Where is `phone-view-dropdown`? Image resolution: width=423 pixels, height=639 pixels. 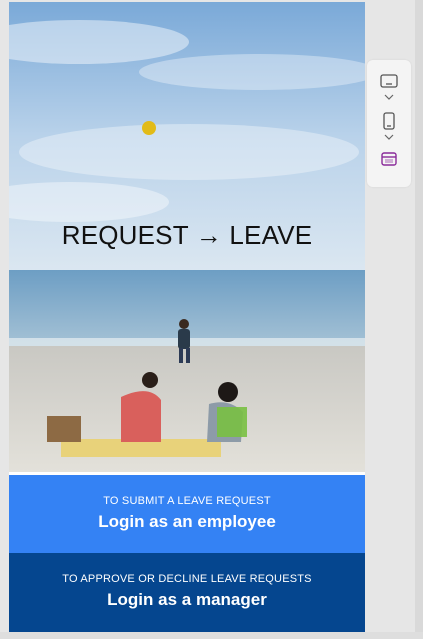
phone-view-dropdown is located at coordinates (389, 137).